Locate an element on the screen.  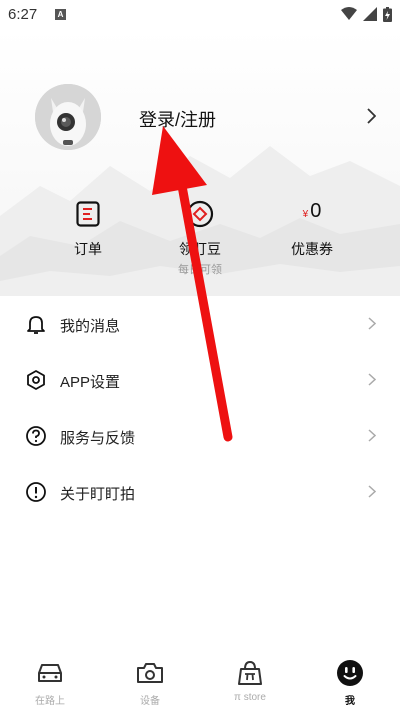
claim-beans-sub: 每日可领 is located at coordinates (200, 270).